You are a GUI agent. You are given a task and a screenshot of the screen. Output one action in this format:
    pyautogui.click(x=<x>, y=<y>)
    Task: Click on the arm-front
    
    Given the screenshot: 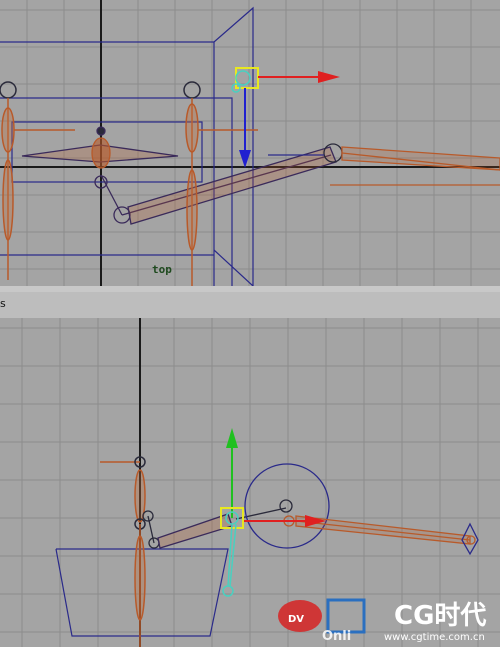 What is the action you would take?
    pyautogui.click(x=310, y=509)
    